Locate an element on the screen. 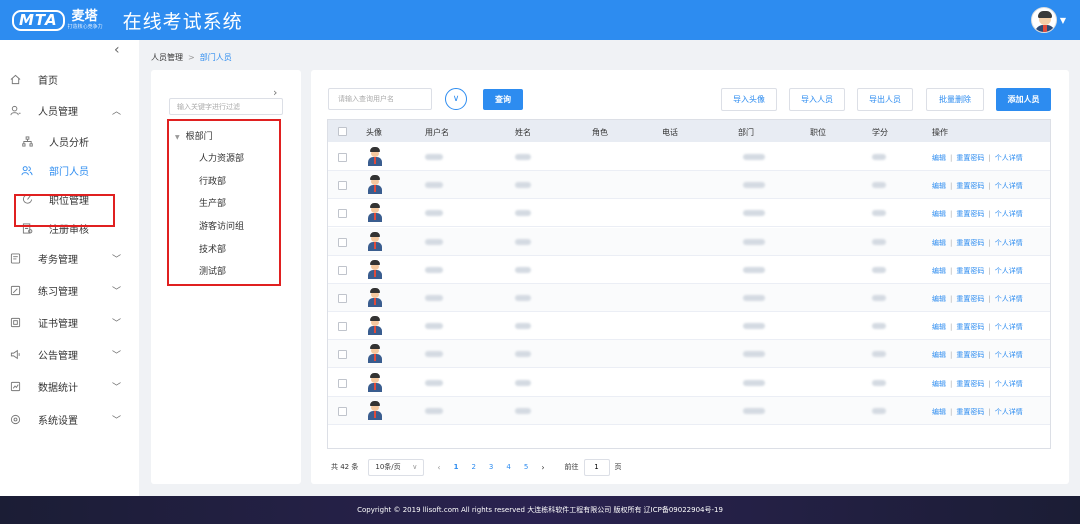 Image resolution: width=1080 pixels, height=524 pixels. add-user-button: 添加人员 is located at coordinates (1023, 99).